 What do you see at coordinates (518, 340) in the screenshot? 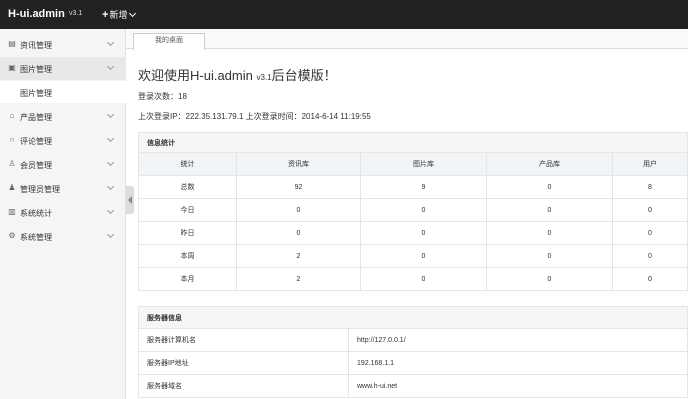
I see `table-cell: http://127.0.0.1/` at bounding box center [518, 340].